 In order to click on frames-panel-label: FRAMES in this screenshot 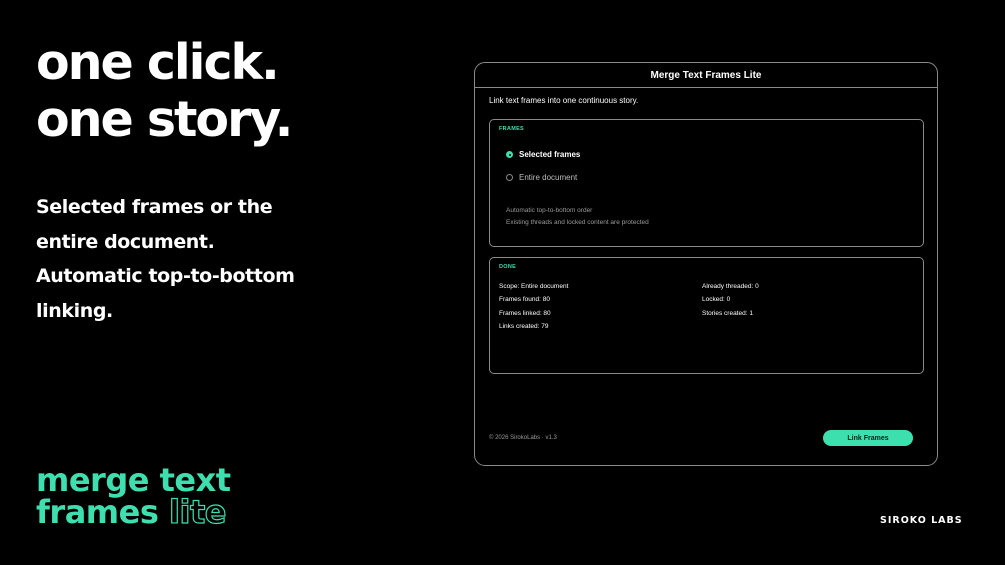, I will do `click(512, 129)`.